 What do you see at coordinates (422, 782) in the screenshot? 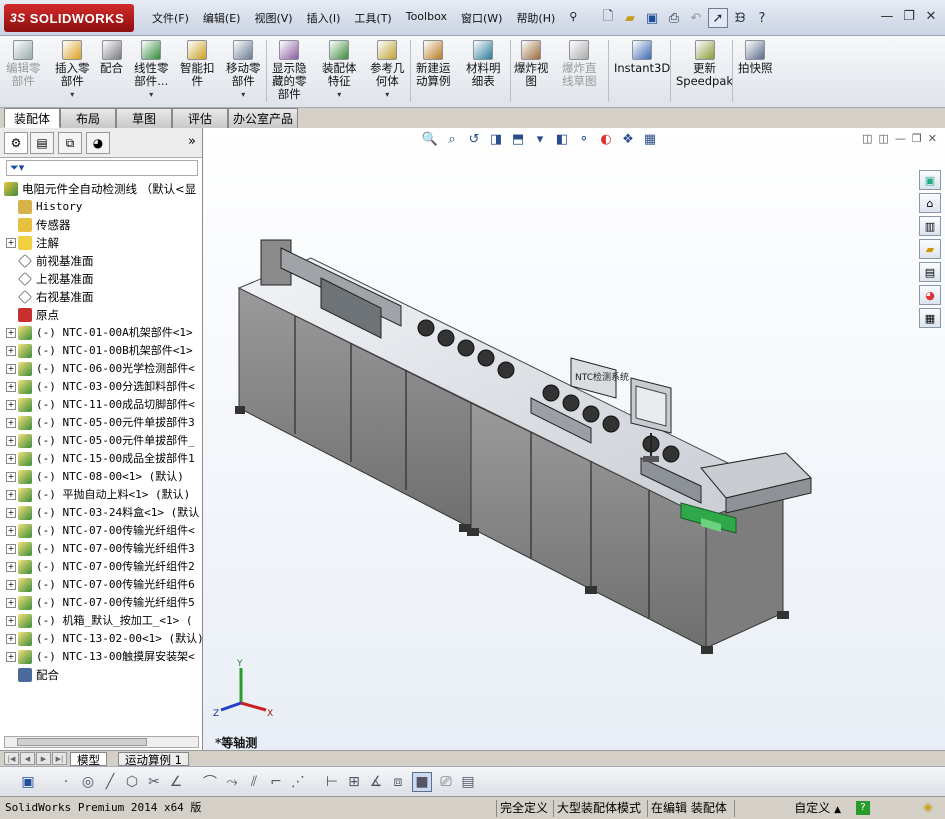
I see `shaded-view-icon: ■` at bounding box center [422, 782].